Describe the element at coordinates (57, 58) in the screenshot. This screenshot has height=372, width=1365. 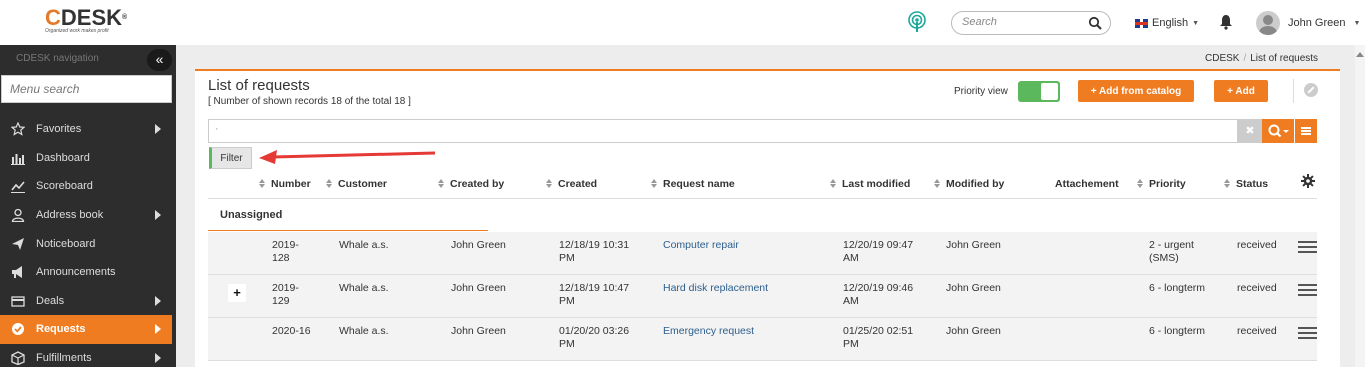
I see `sidebar-title: CDESK navigation` at that location.